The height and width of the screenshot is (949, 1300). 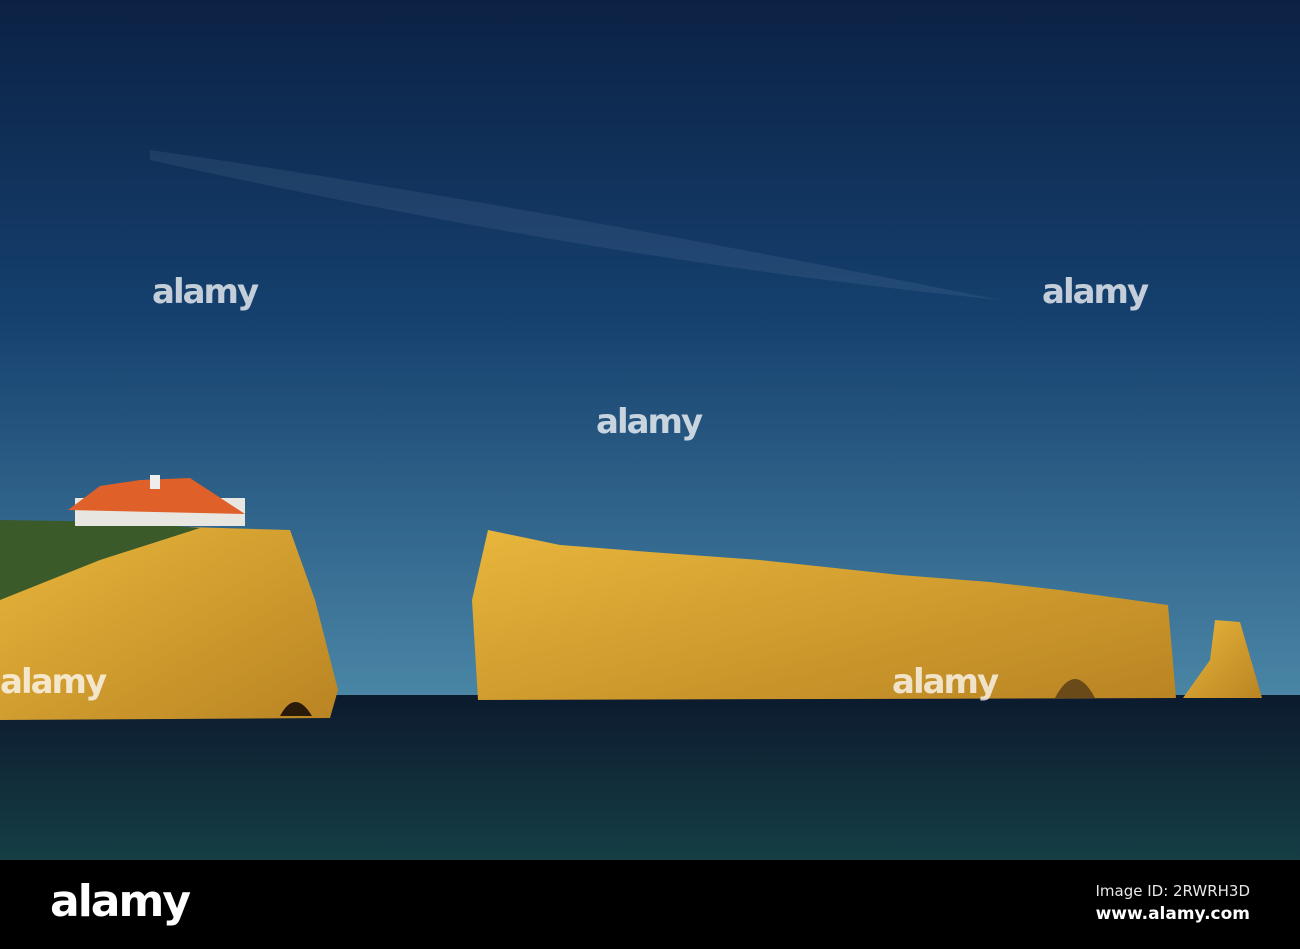 What do you see at coordinates (120, 901) in the screenshot?
I see `alamy-logo: alamy` at bounding box center [120, 901].